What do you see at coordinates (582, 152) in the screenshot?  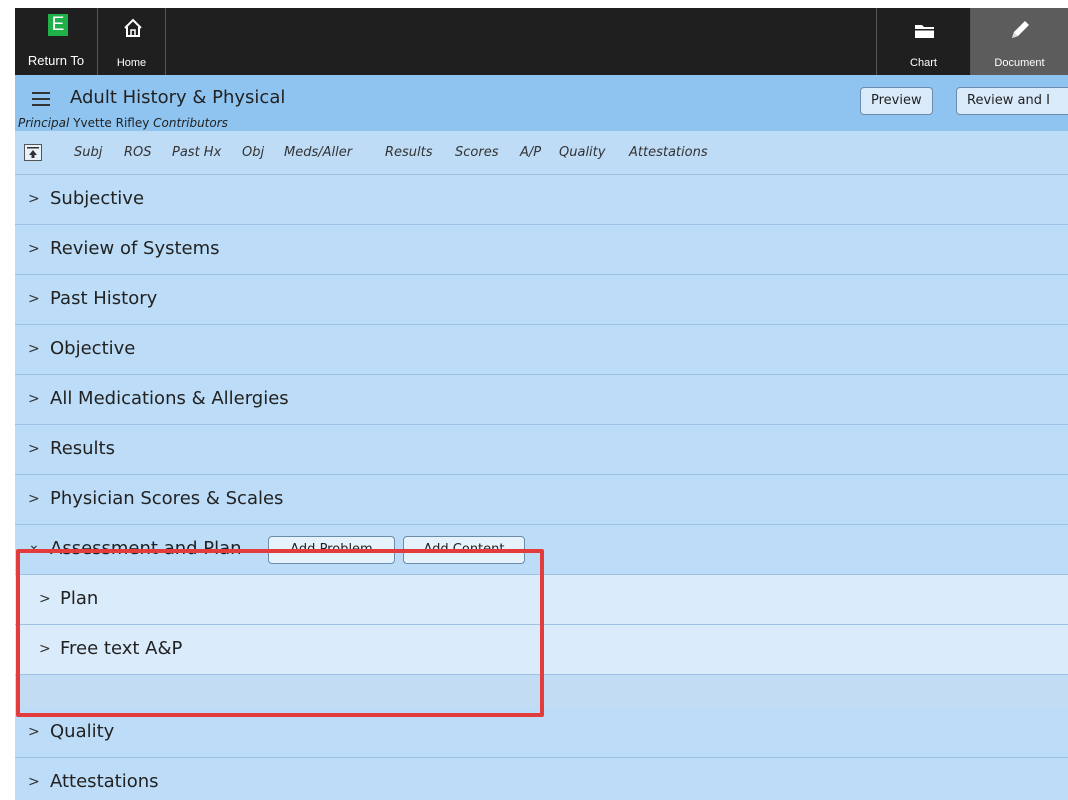 I see `nav-link-quality: Quality` at bounding box center [582, 152].